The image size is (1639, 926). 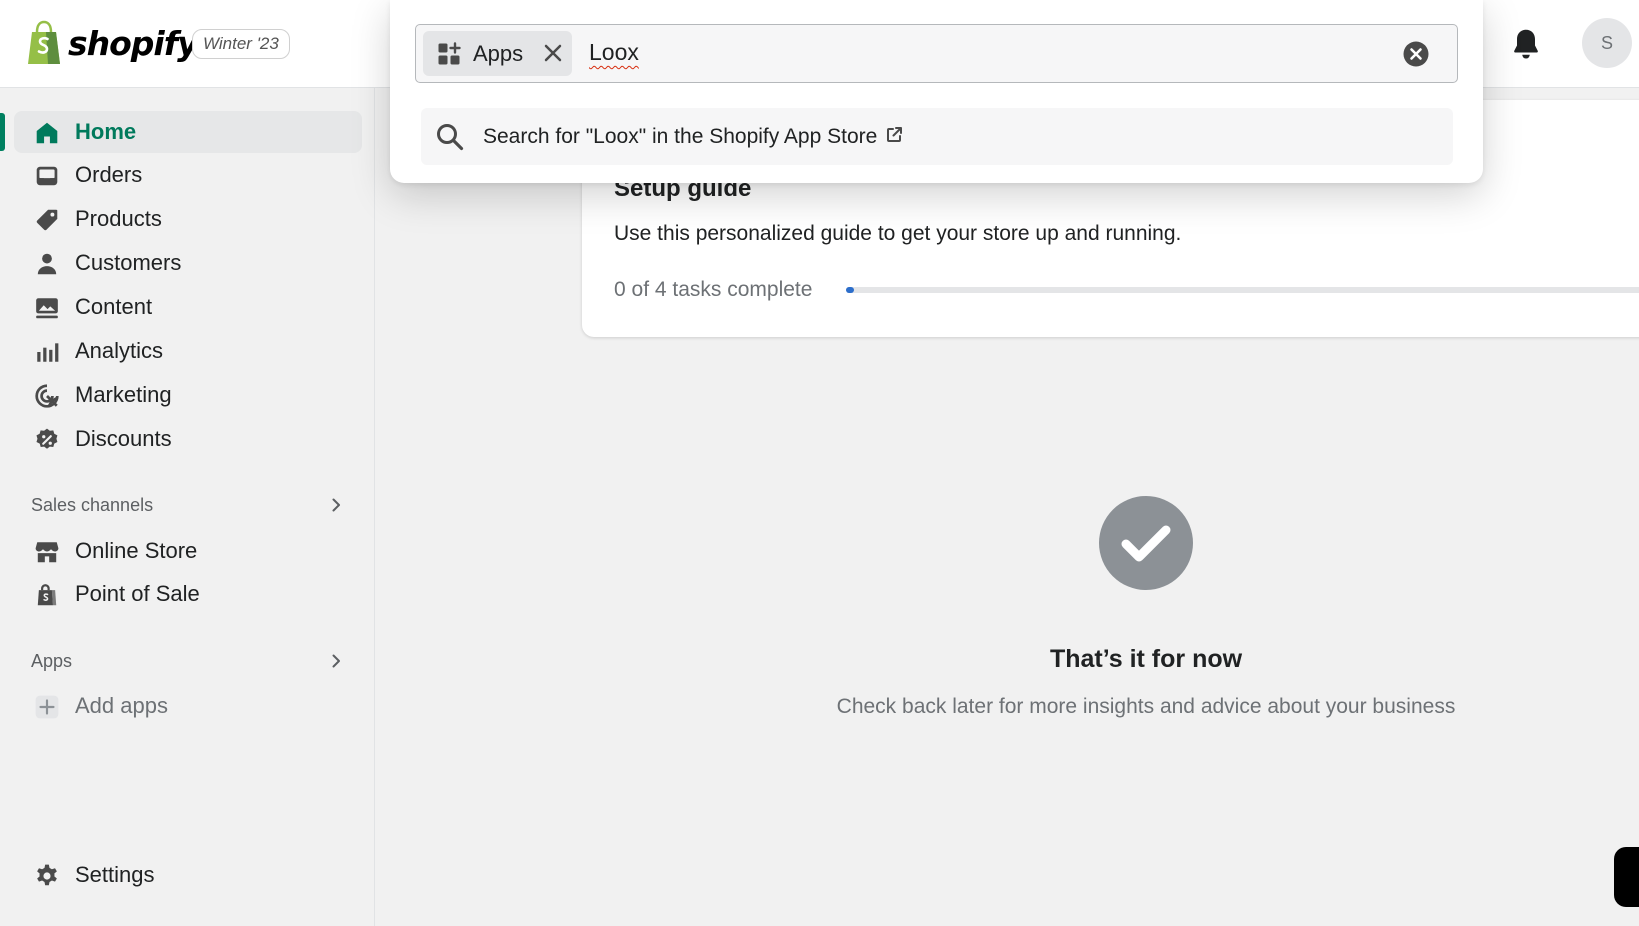 What do you see at coordinates (115, 874) in the screenshot?
I see `sidebar-item-label: Settings` at bounding box center [115, 874].